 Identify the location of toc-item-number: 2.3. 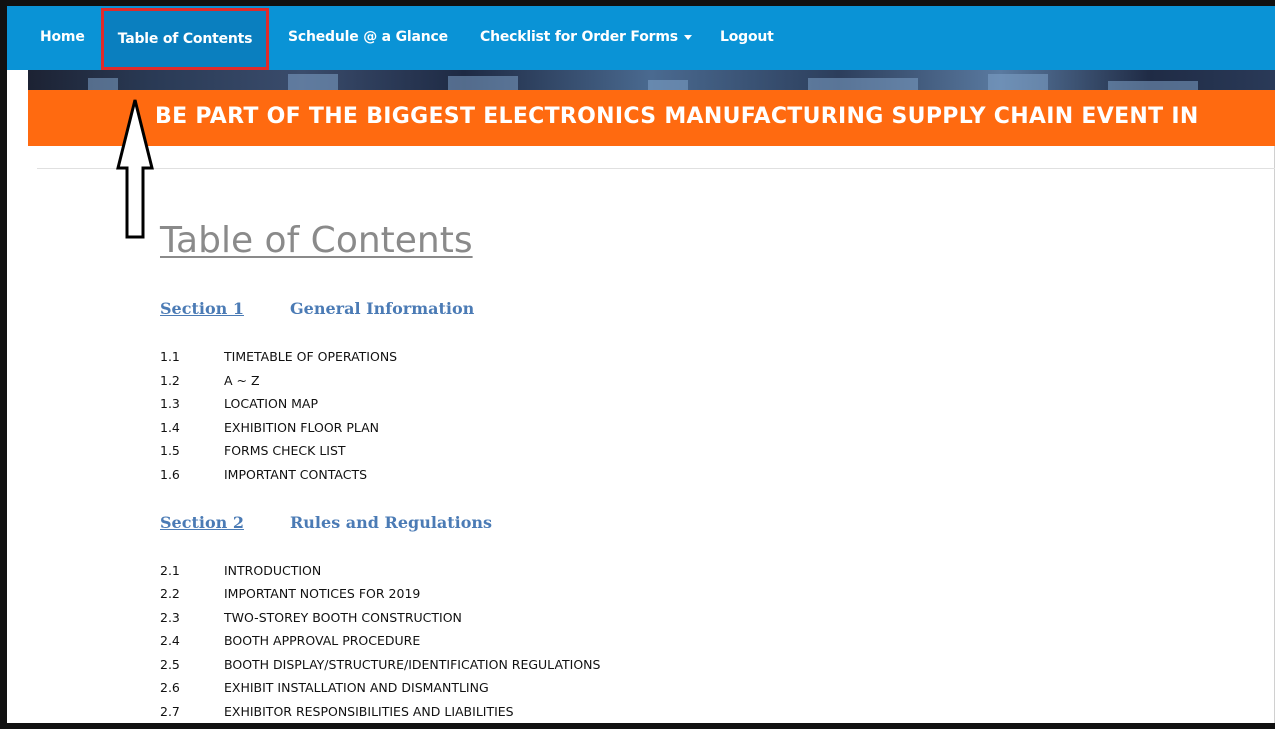
(170, 617).